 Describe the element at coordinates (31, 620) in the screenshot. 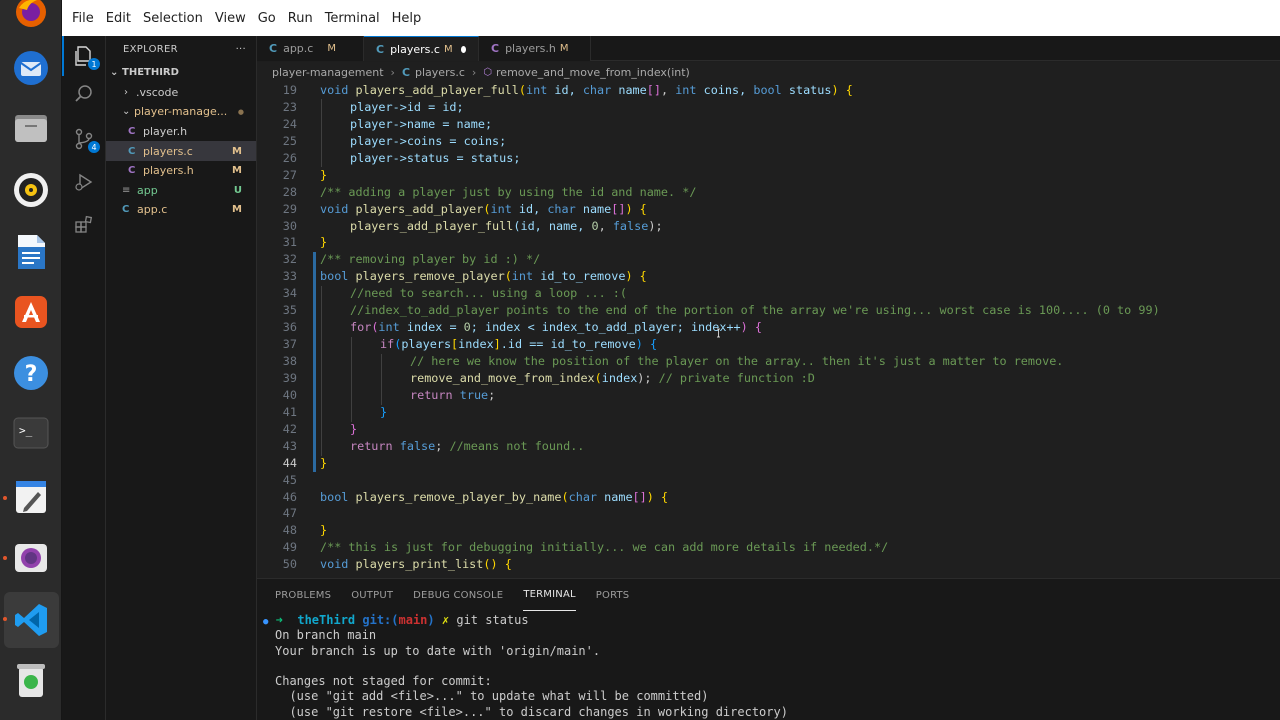

I see `vscode-icon` at that location.